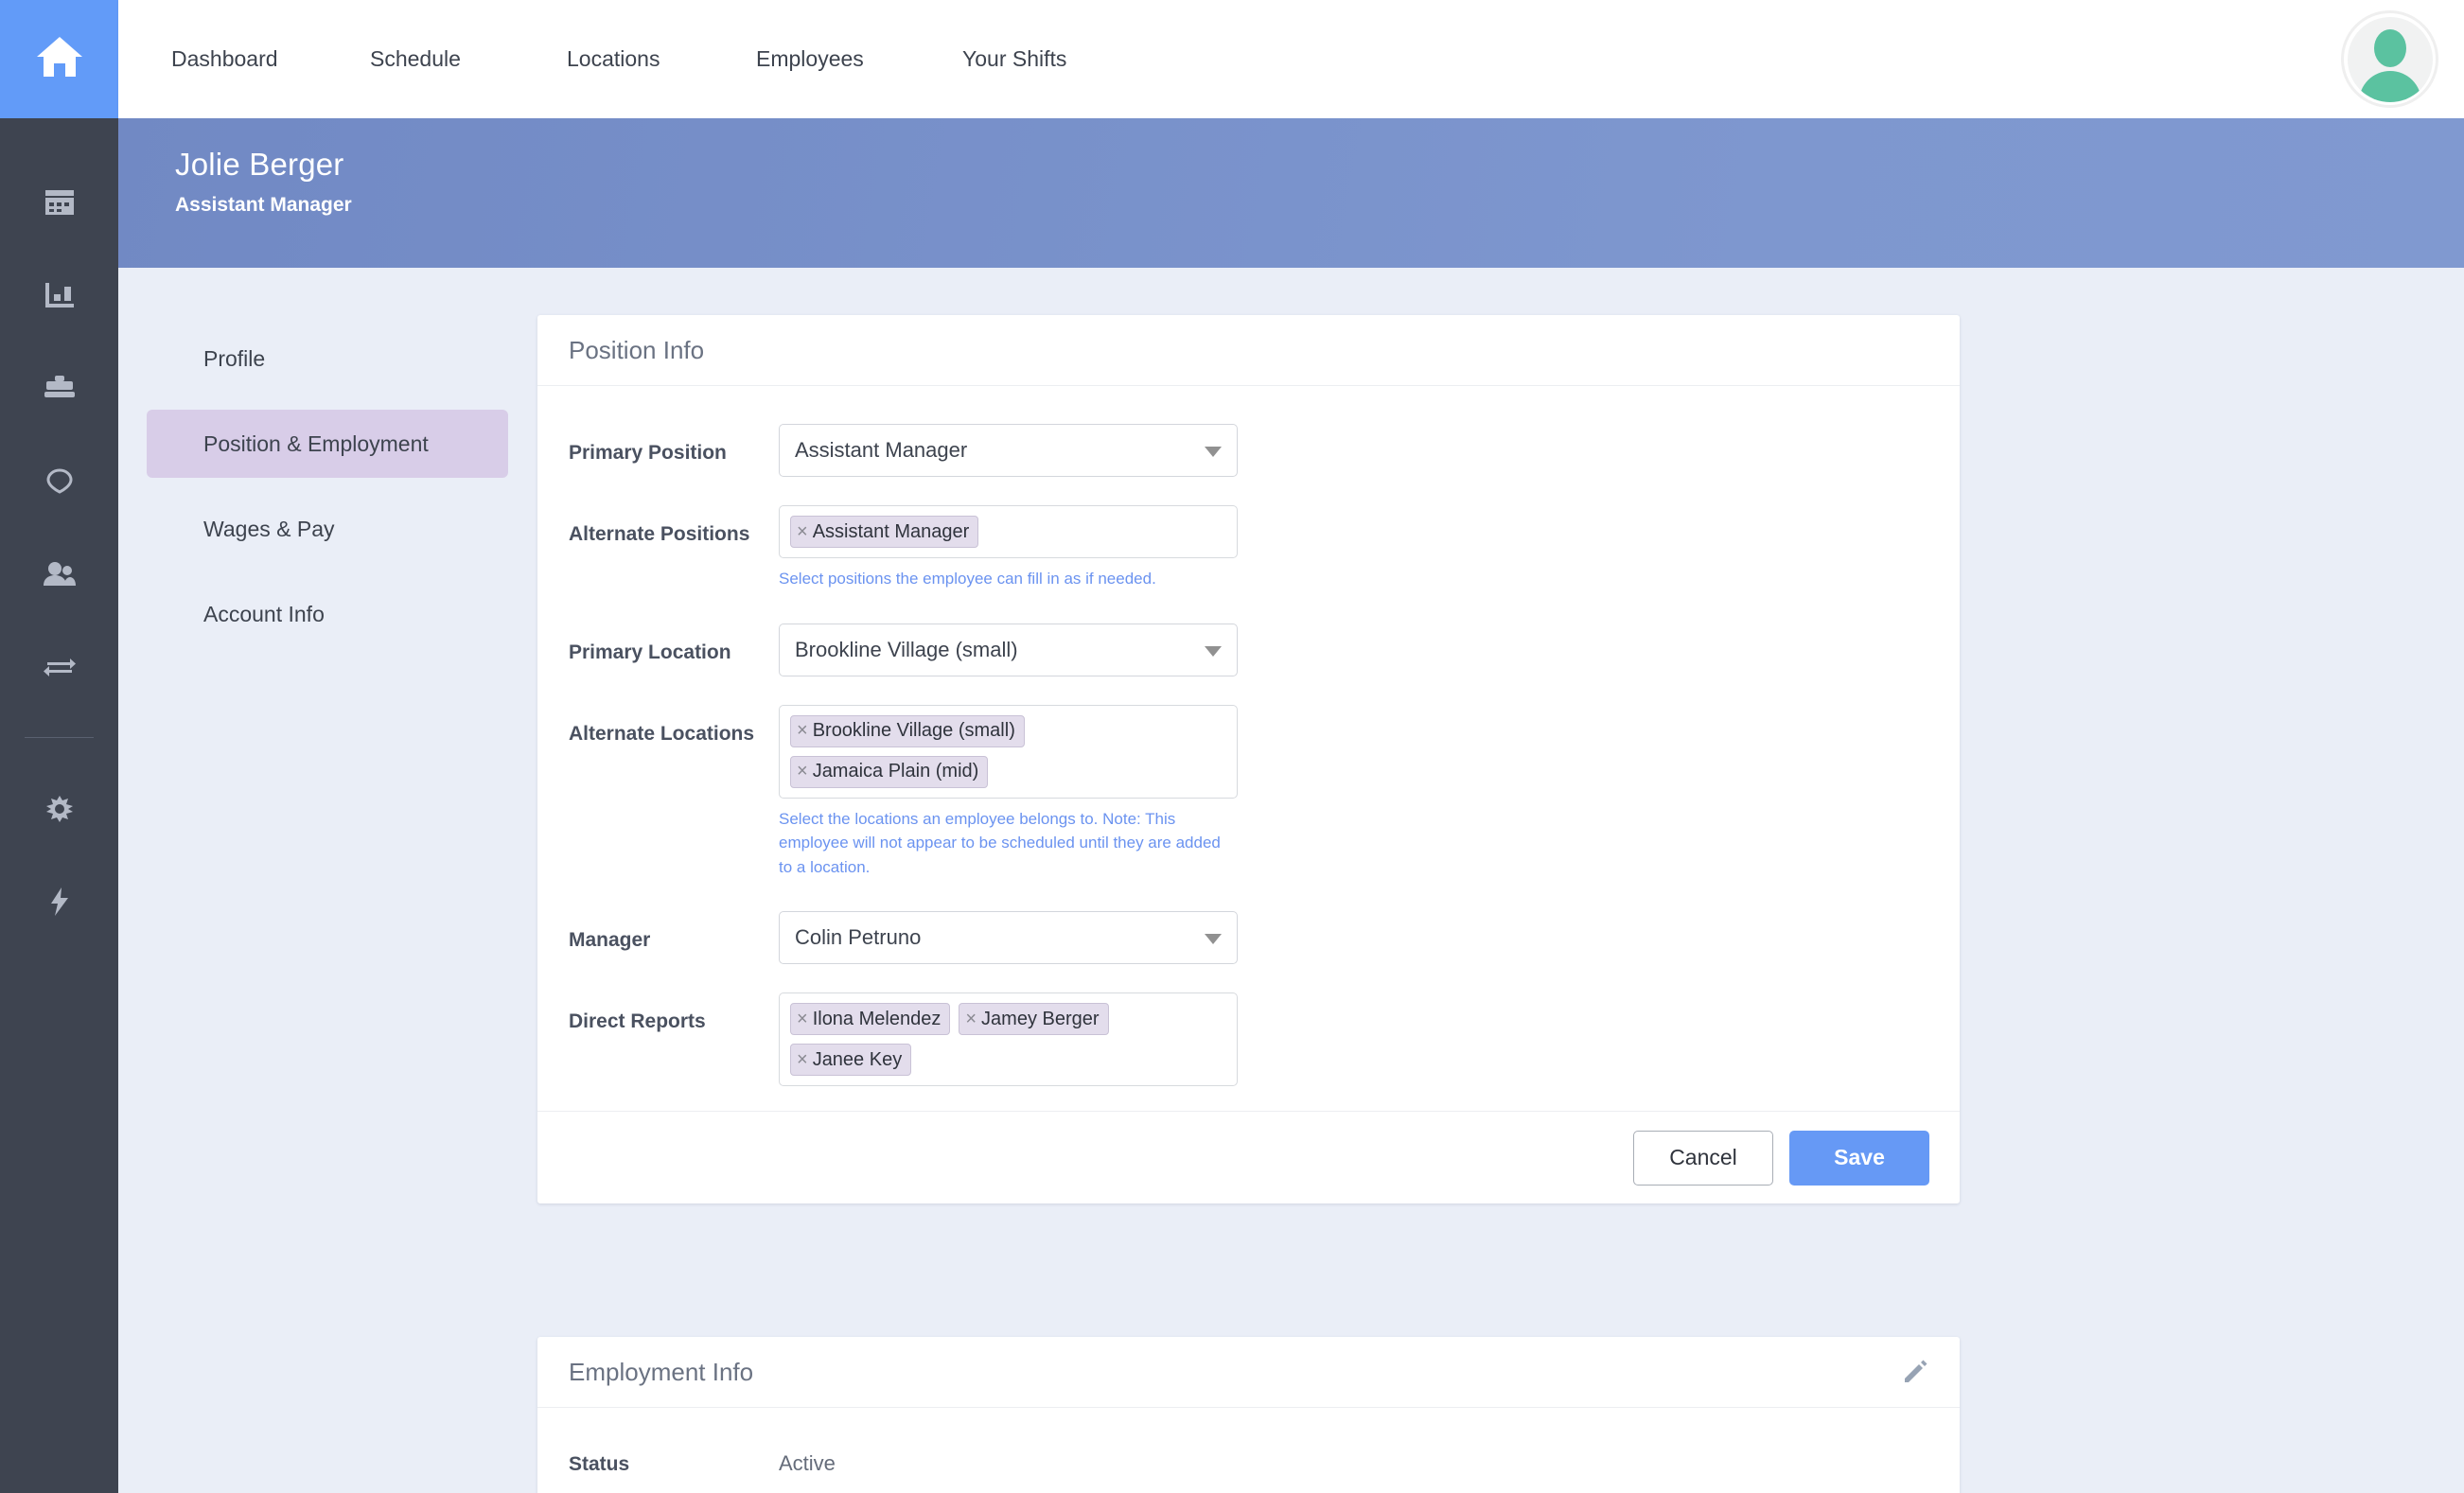 The height and width of the screenshot is (1493, 2464). What do you see at coordinates (469, 59) in the screenshot?
I see `nav-link-schedule: Schedule` at bounding box center [469, 59].